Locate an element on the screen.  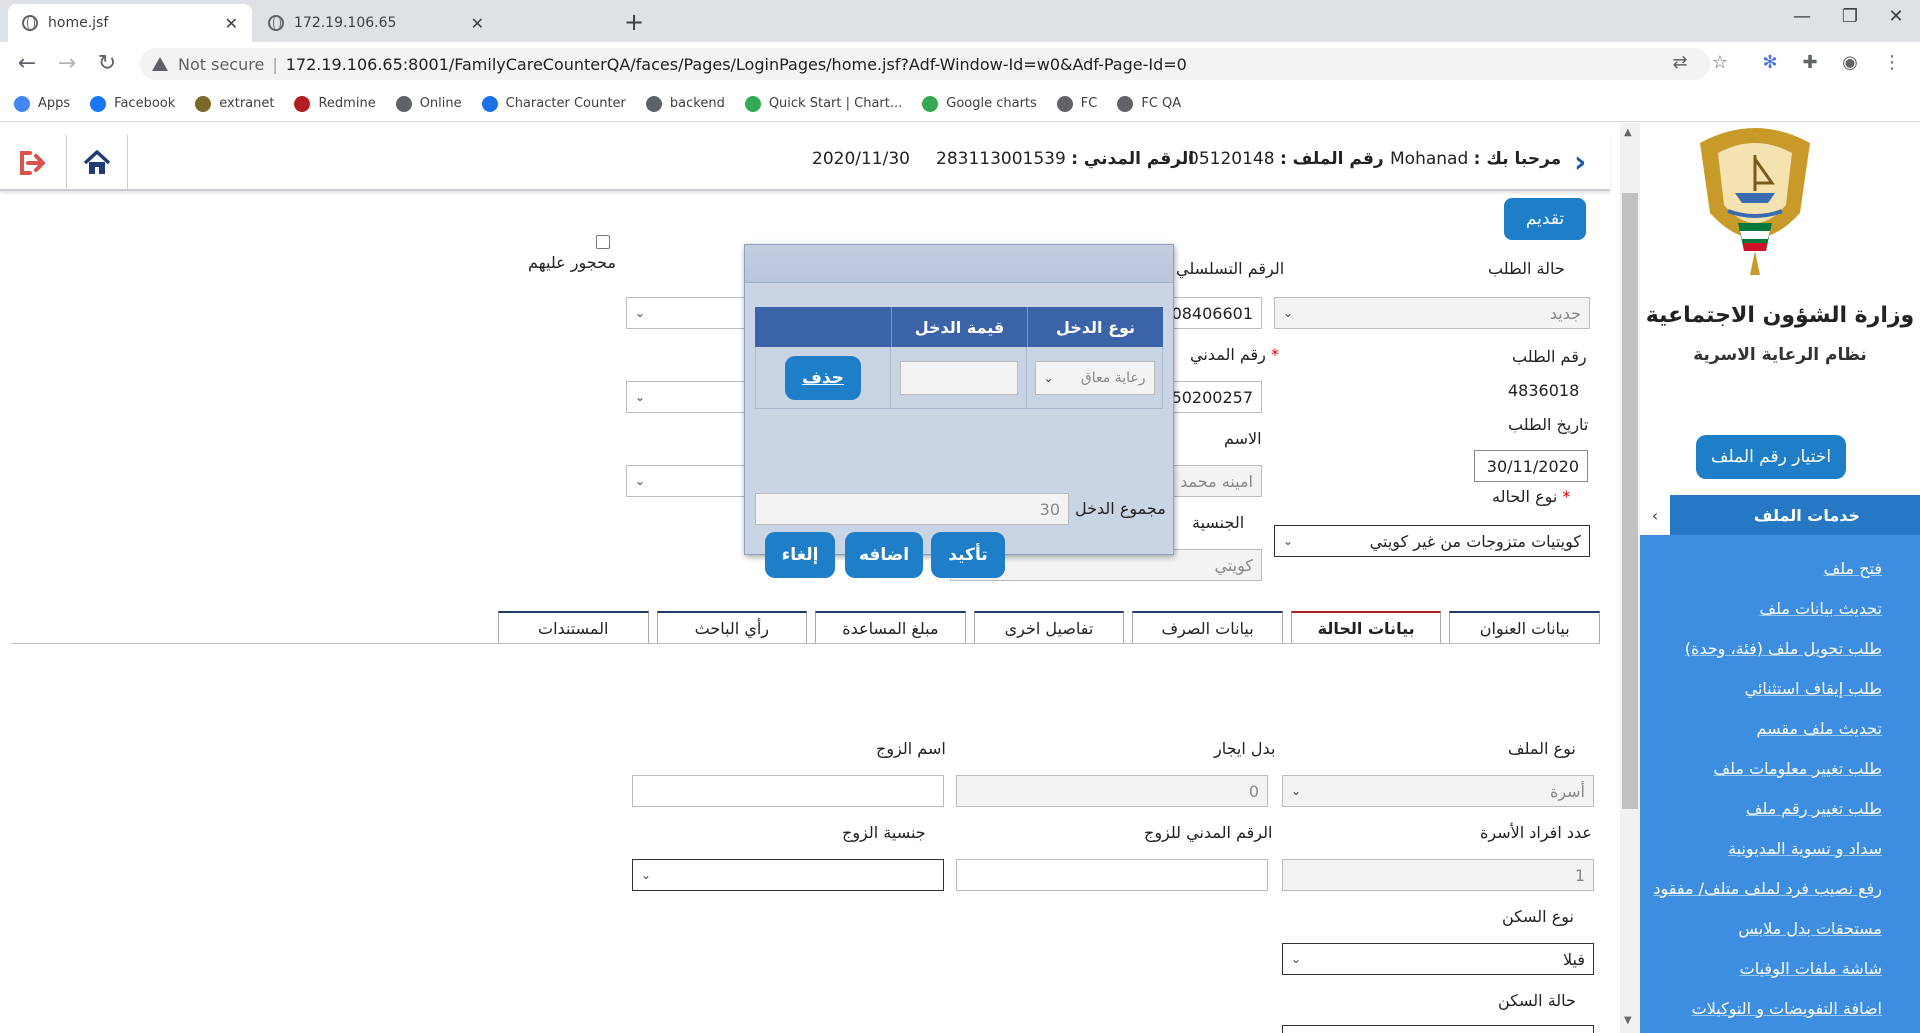
logout-button is located at coordinates (33, 163).